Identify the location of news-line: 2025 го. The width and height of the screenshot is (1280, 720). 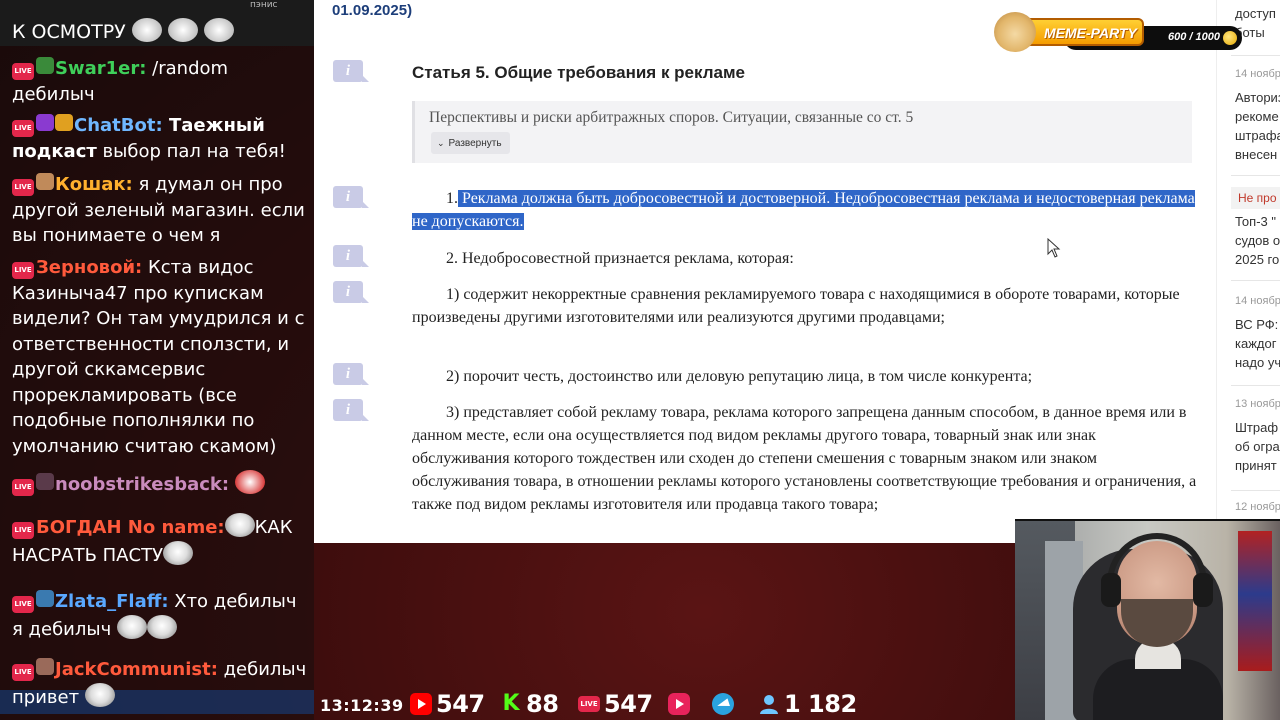
(1257, 259).